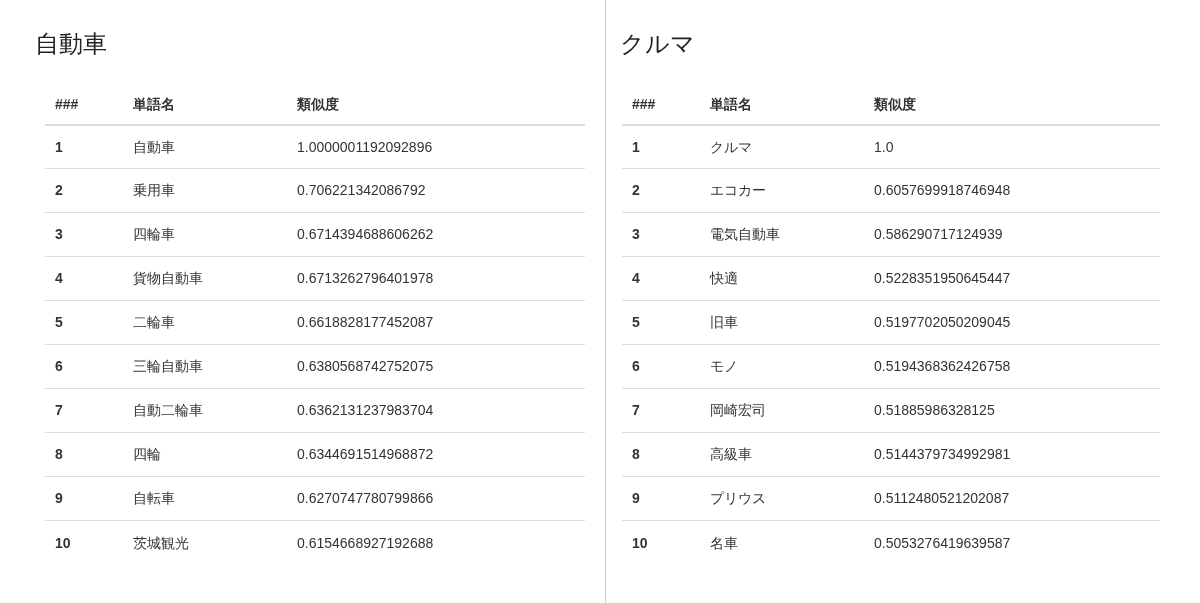 The width and height of the screenshot is (1200, 603). Describe the element at coordinates (71, 44) in the screenshot. I see `panel-title: 自動車` at that location.